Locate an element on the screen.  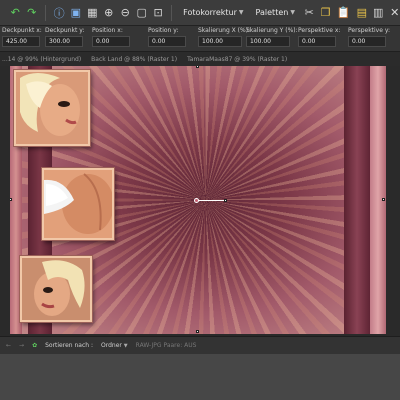
opt-scale-y: Skalierung Y (%): 100.00 is located at coordinates (272, 37).